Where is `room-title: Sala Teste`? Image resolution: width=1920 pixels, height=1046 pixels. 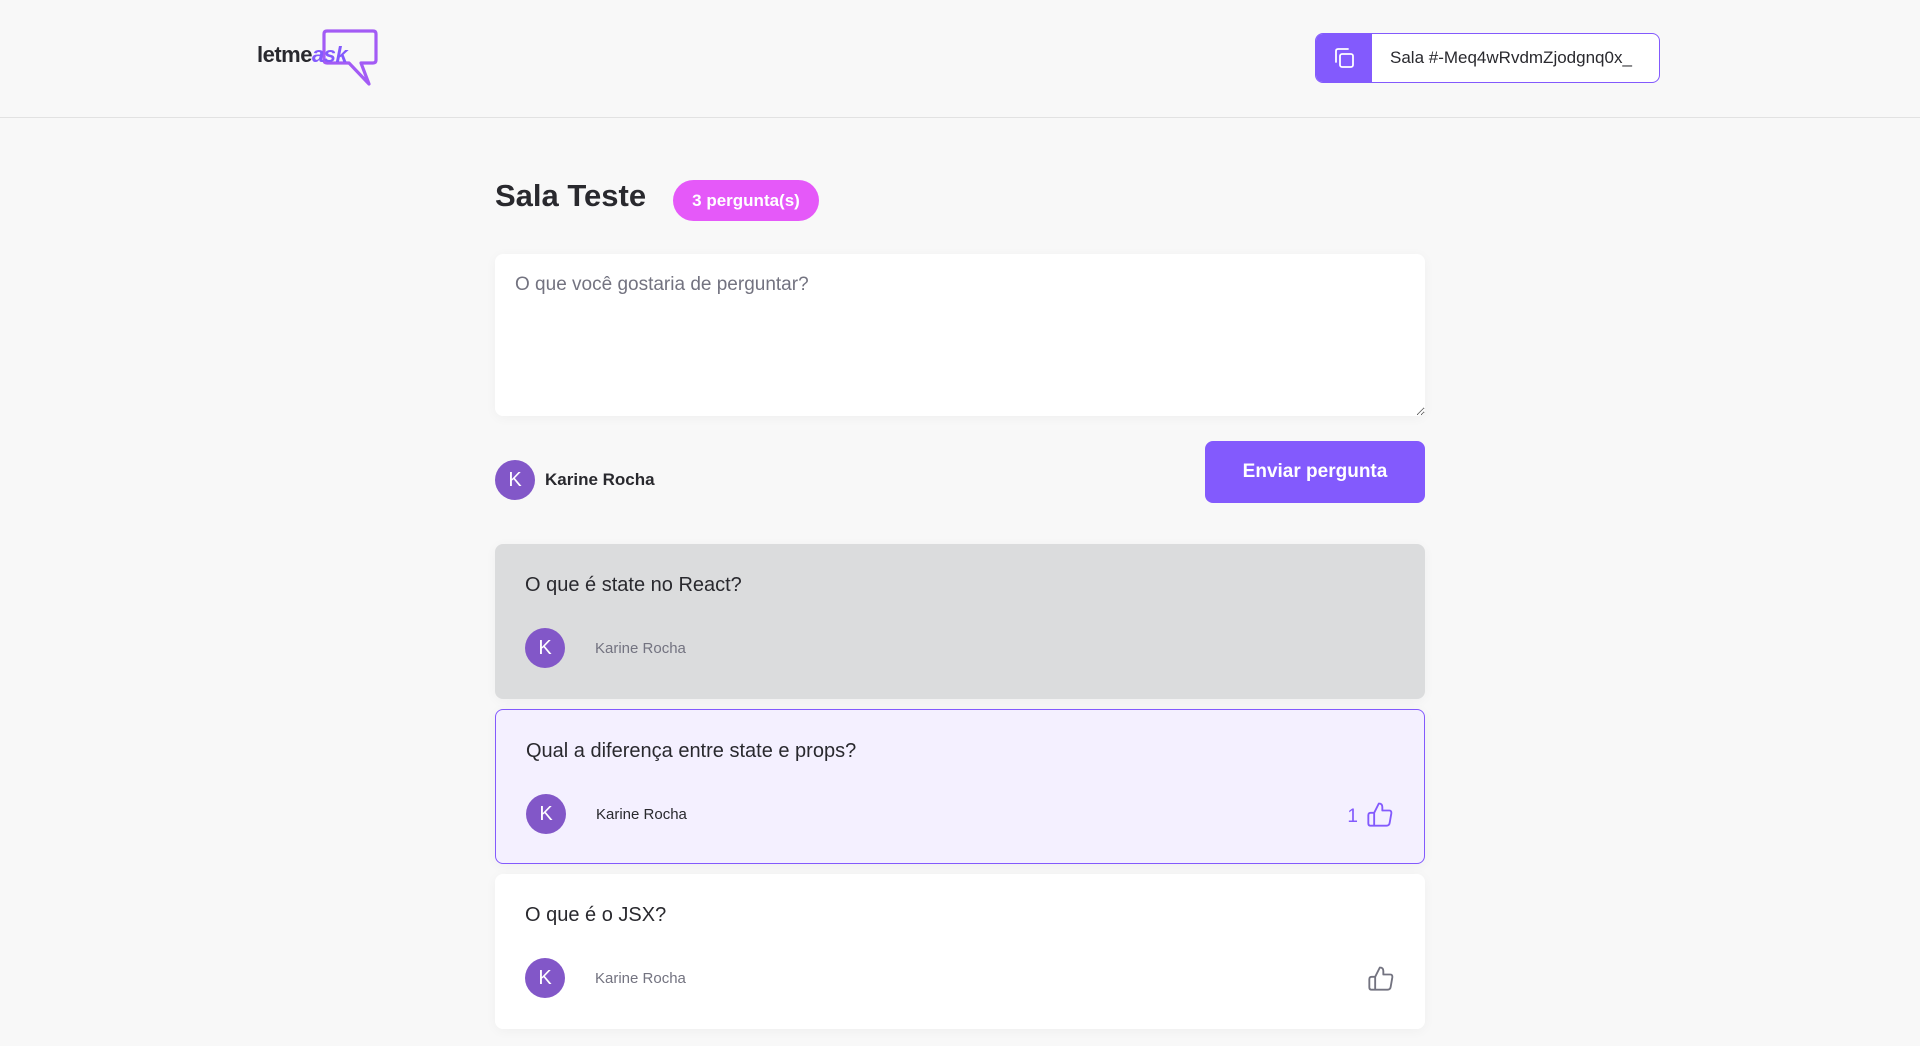 room-title: Sala Teste is located at coordinates (571, 195).